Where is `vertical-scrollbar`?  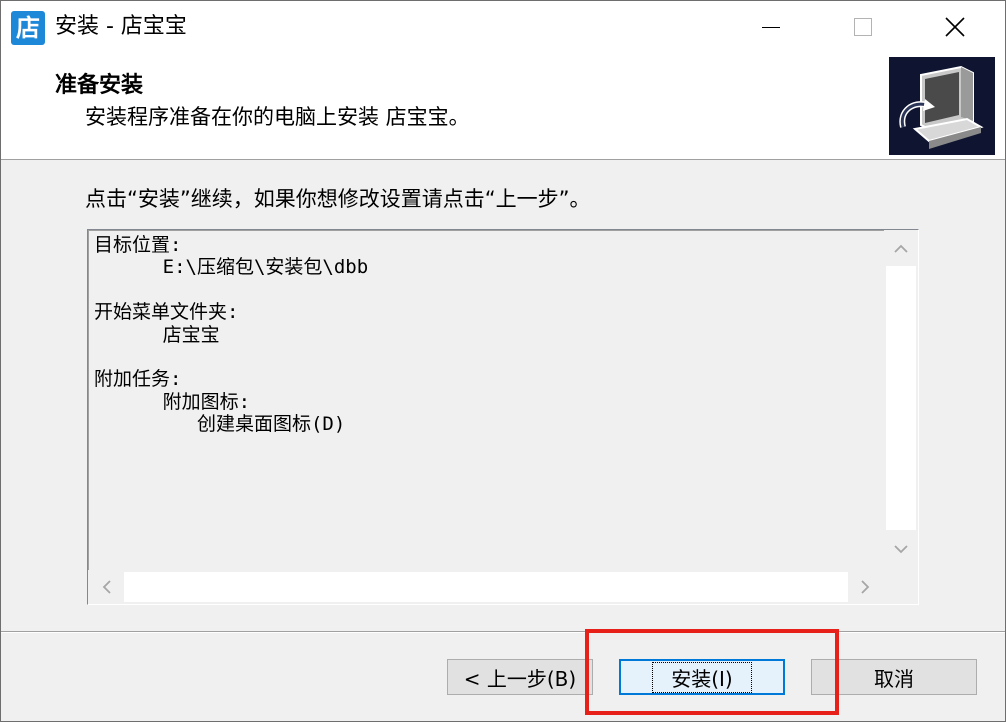
vertical-scrollbar is located at coordinates (901, 398).